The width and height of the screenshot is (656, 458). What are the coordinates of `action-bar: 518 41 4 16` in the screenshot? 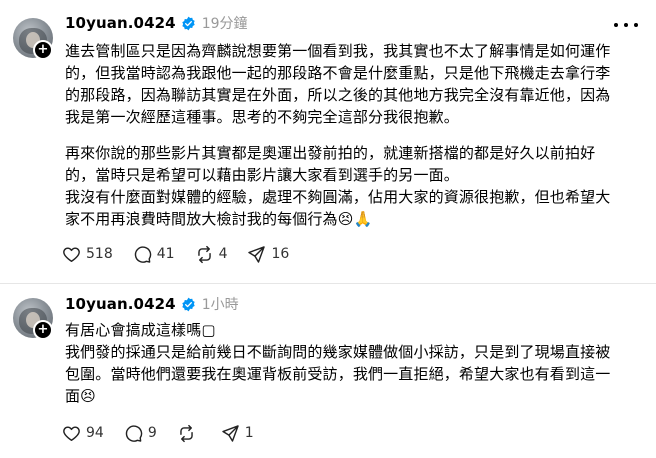 It's located at (185, 254).